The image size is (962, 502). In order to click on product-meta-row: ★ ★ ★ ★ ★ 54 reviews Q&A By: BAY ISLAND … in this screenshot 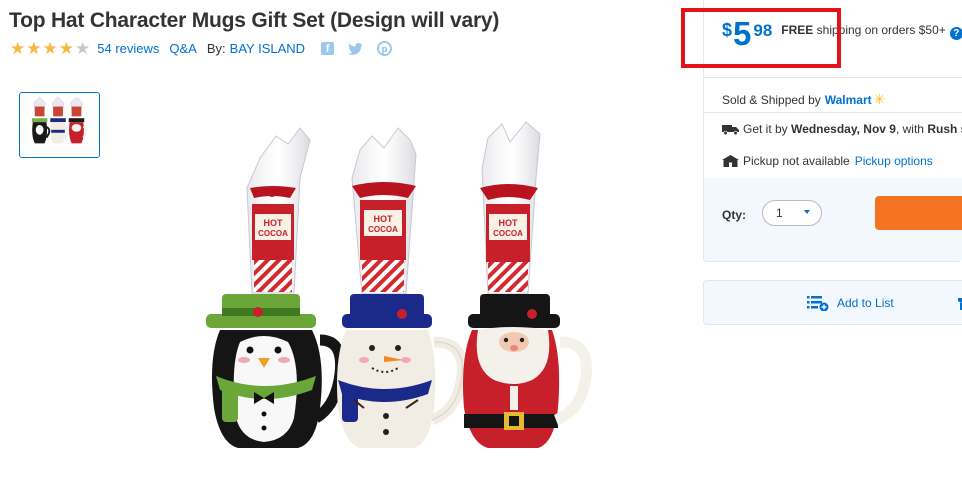, I will do `click(201, 48)`.